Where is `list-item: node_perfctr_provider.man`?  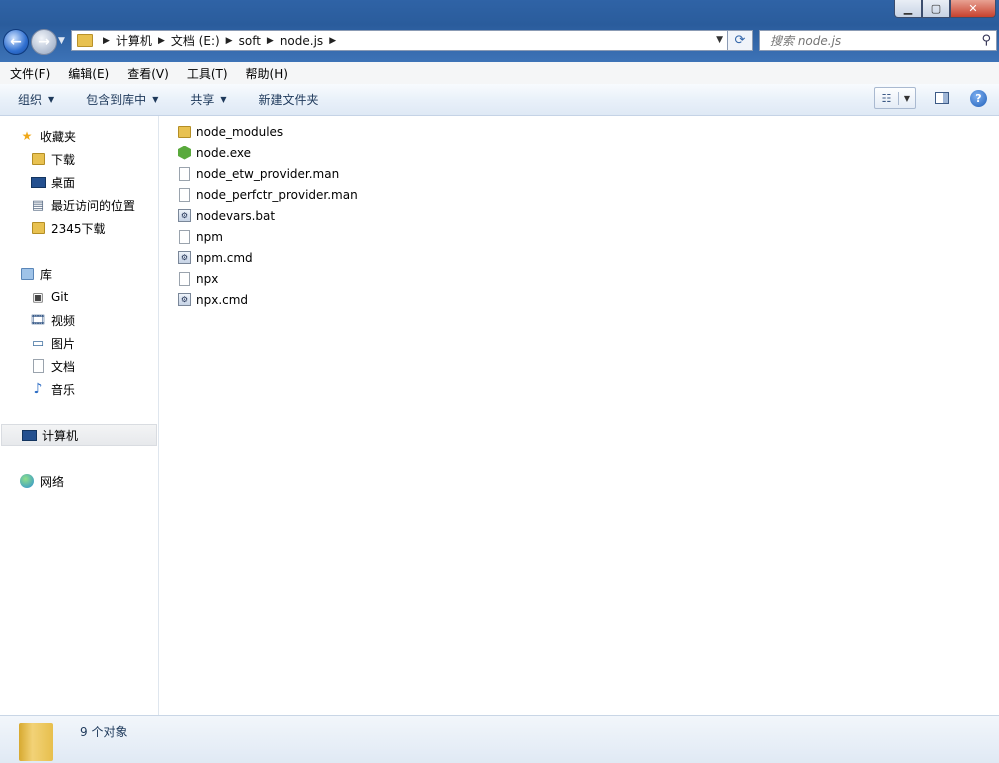
list-item: node_perfctr_provider.man is located at coordinates (267, 194).